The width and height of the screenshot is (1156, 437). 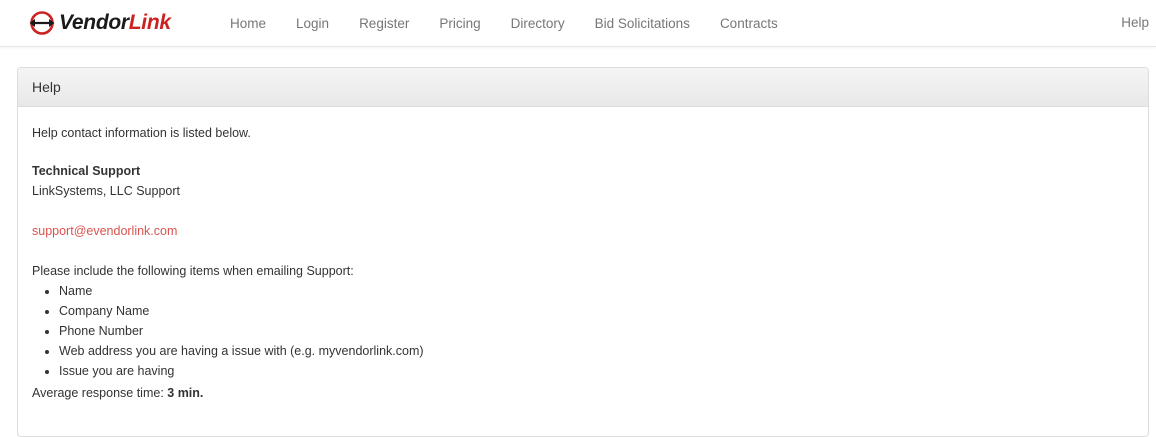 I want to click on brand-logo: VendorLink, so click(x=100, y=23).